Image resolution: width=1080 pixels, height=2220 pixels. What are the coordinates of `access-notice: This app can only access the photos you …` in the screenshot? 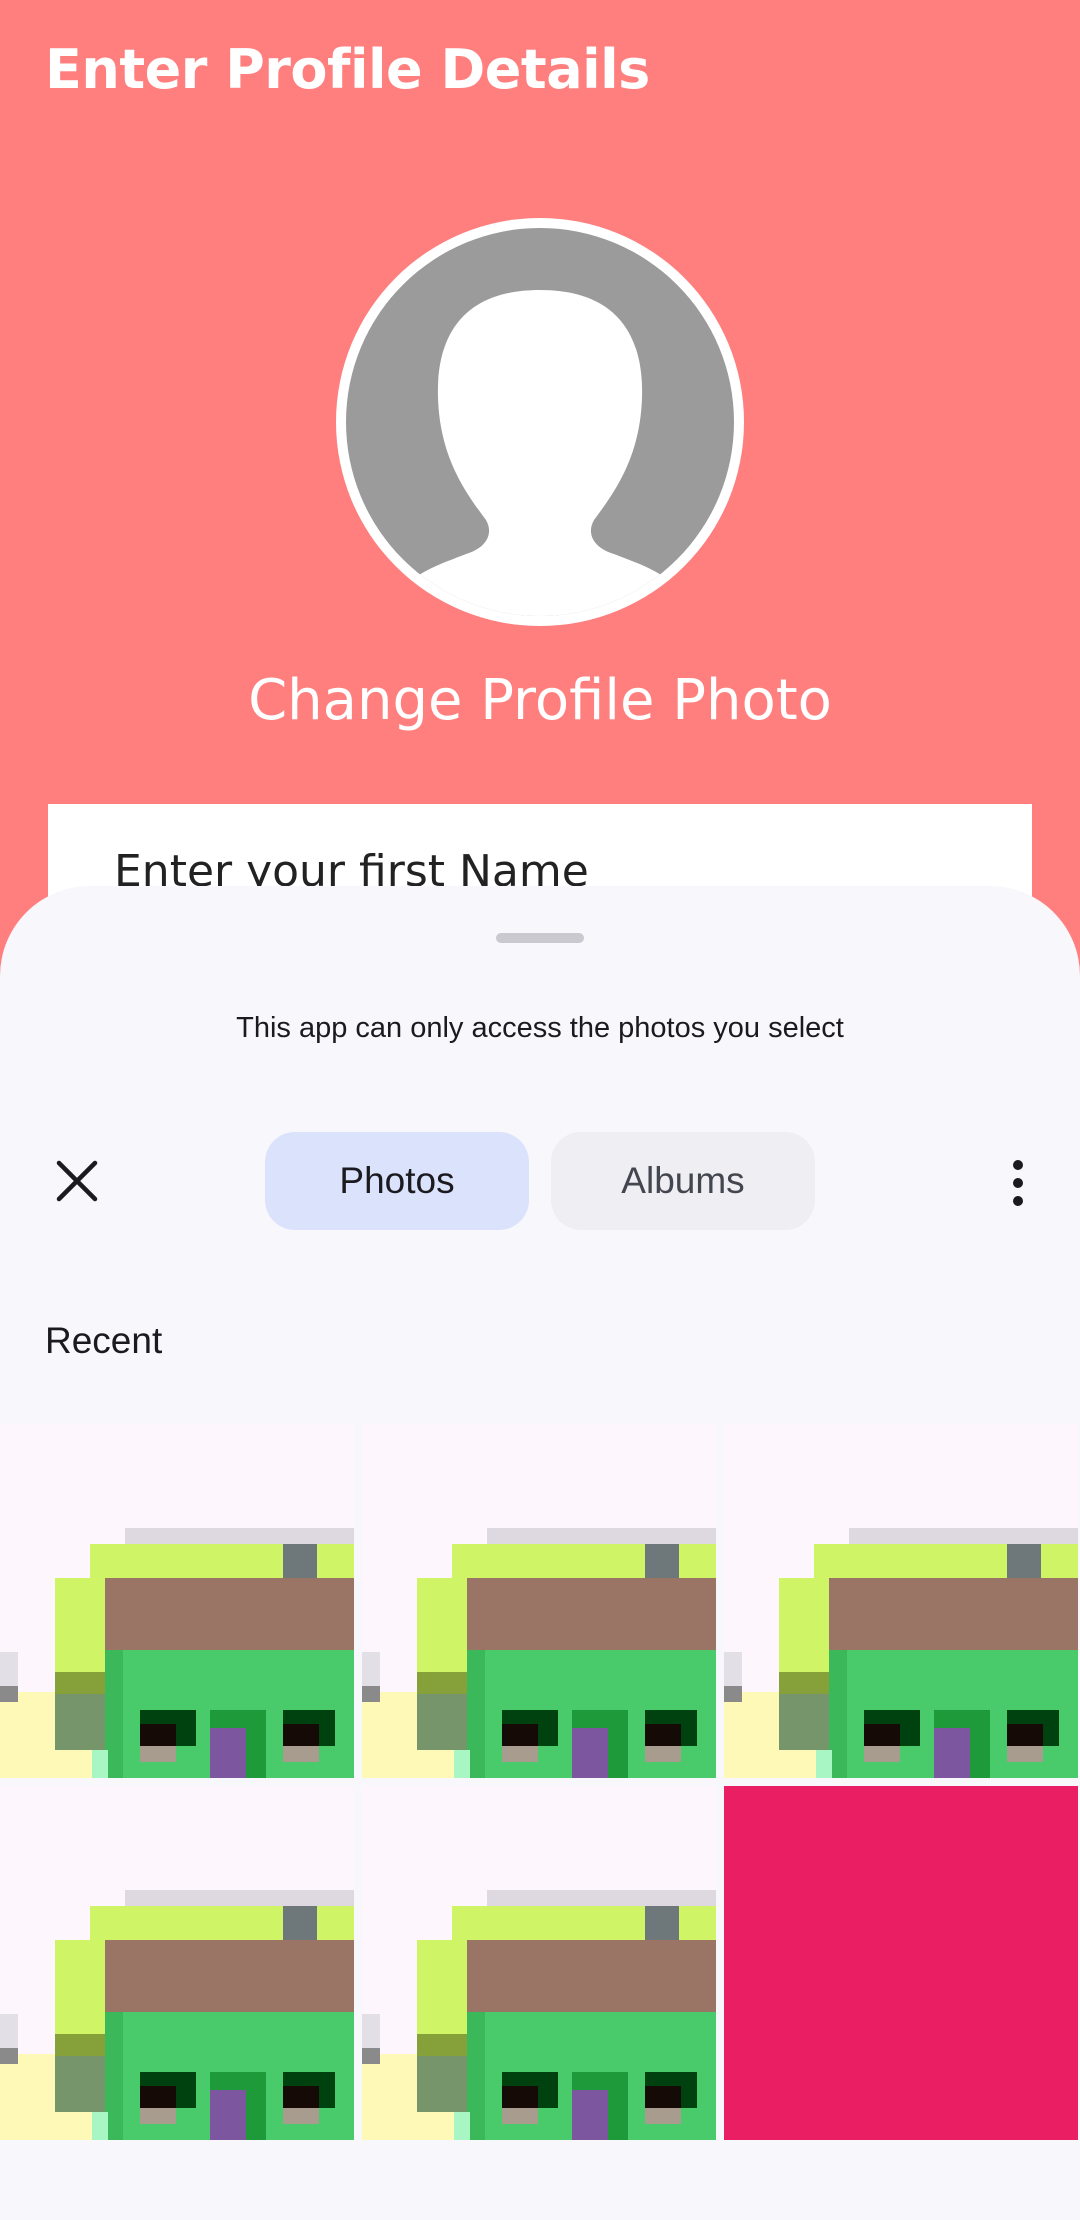 It's located at (540, 1028).